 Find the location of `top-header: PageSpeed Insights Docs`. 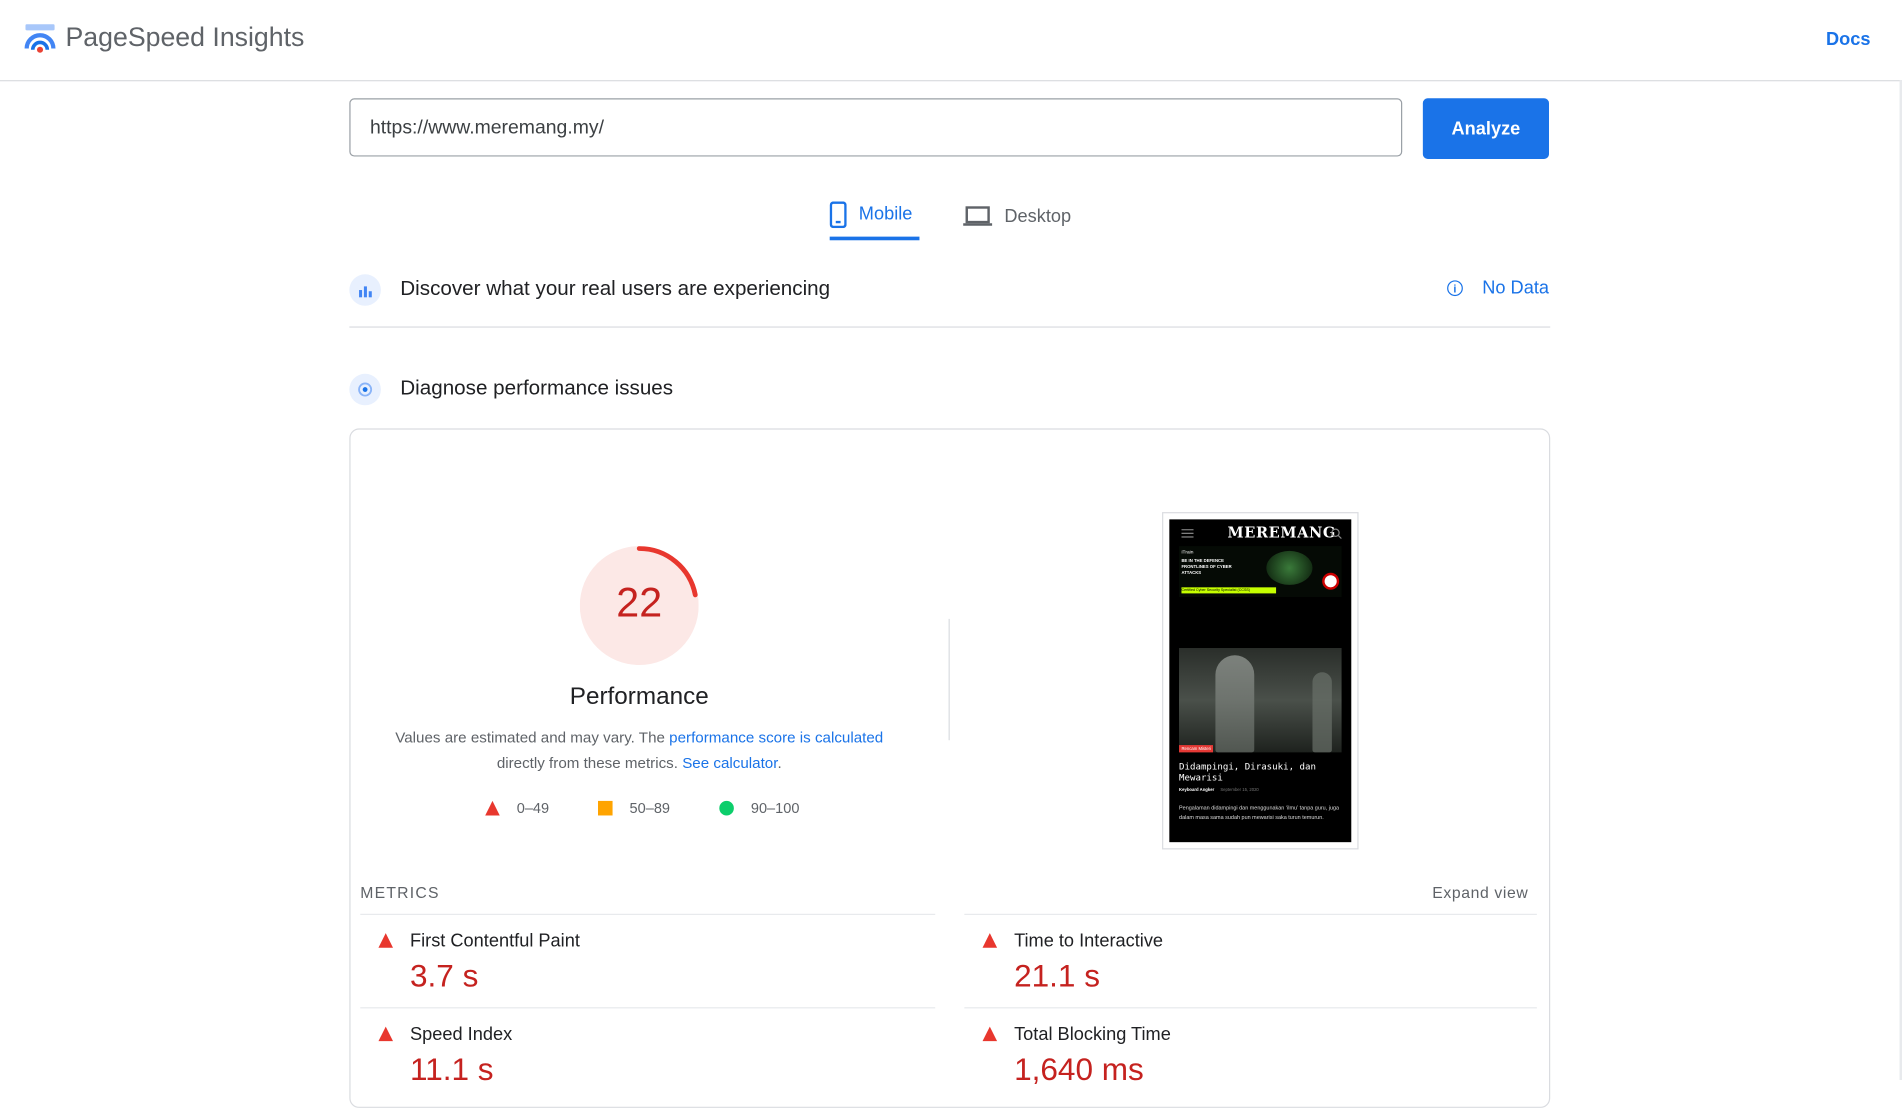

top-header: PageSpeed Insights Docs is located at coordinates (951, 41).